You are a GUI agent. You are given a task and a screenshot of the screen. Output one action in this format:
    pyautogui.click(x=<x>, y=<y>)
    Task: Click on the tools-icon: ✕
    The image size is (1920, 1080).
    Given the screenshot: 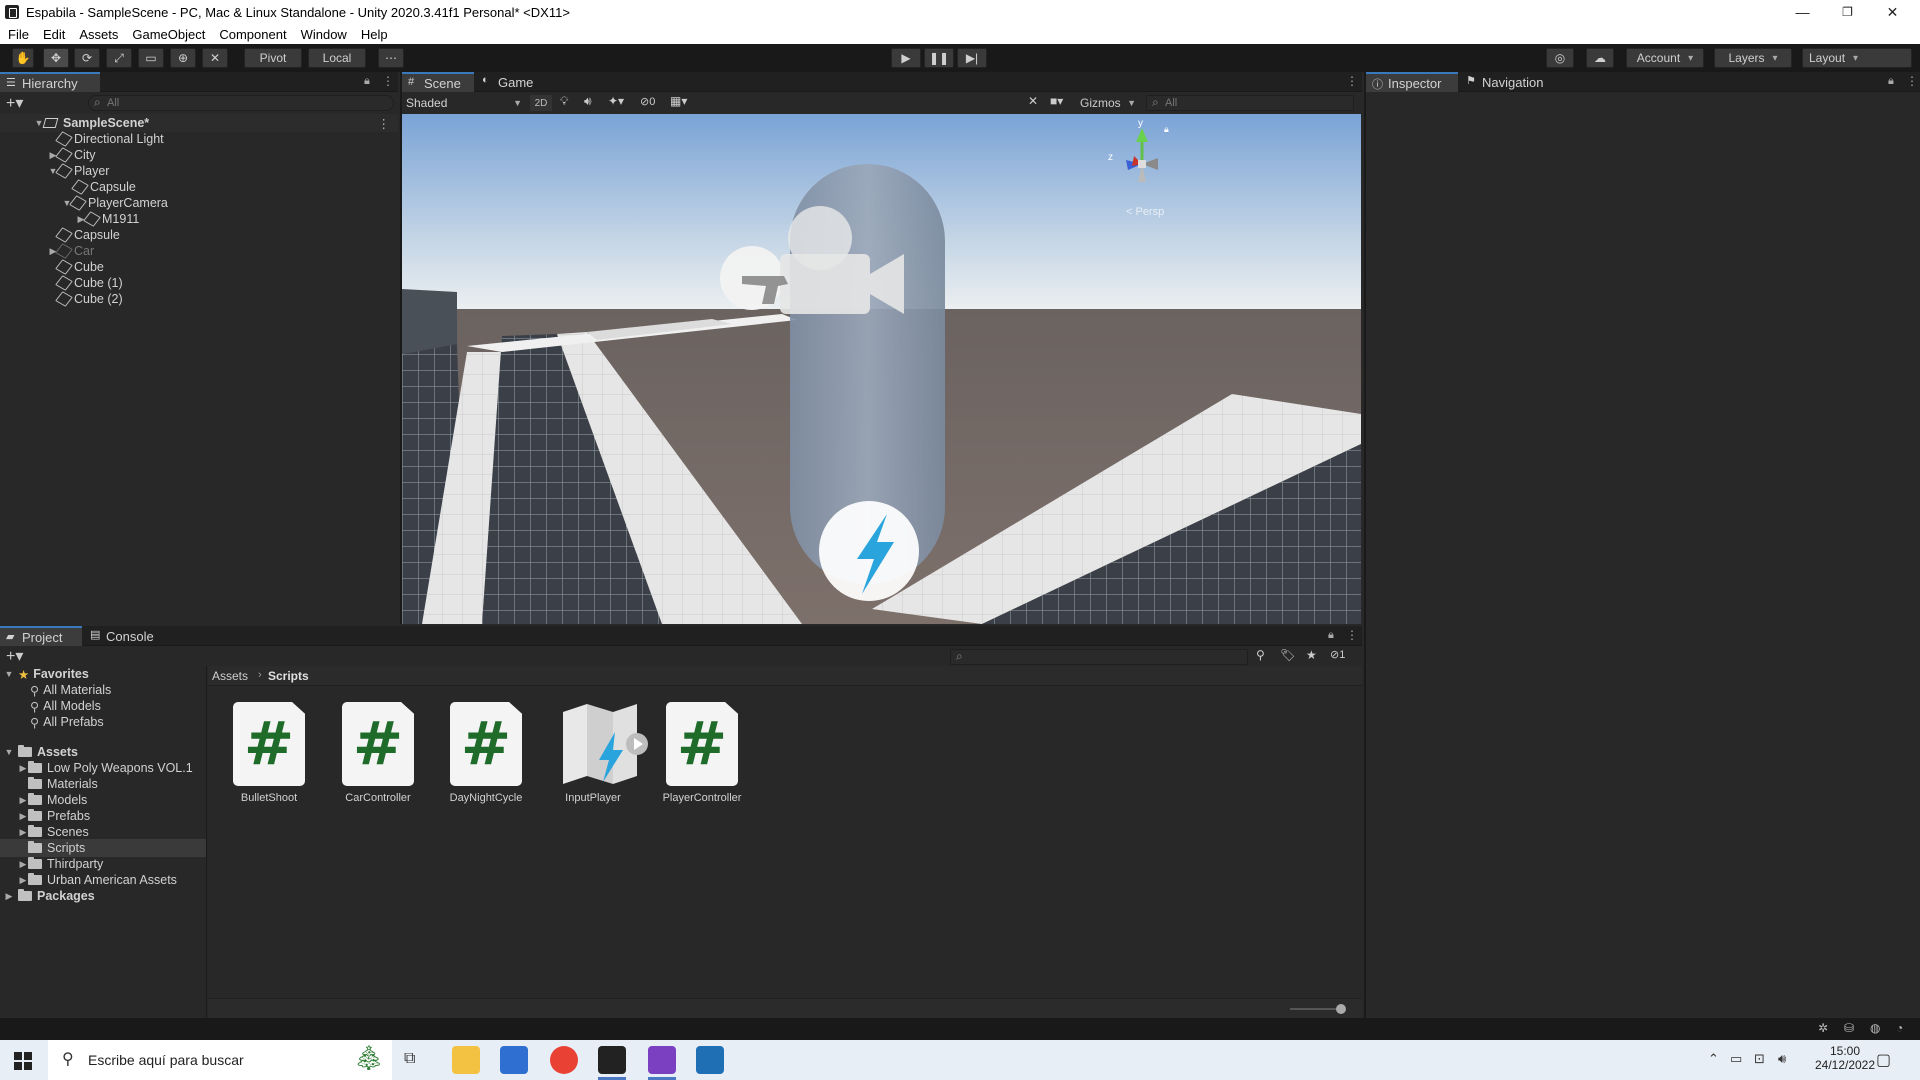 What is the action you would take?
    pyautogui.click(x=1033, y=101)
    